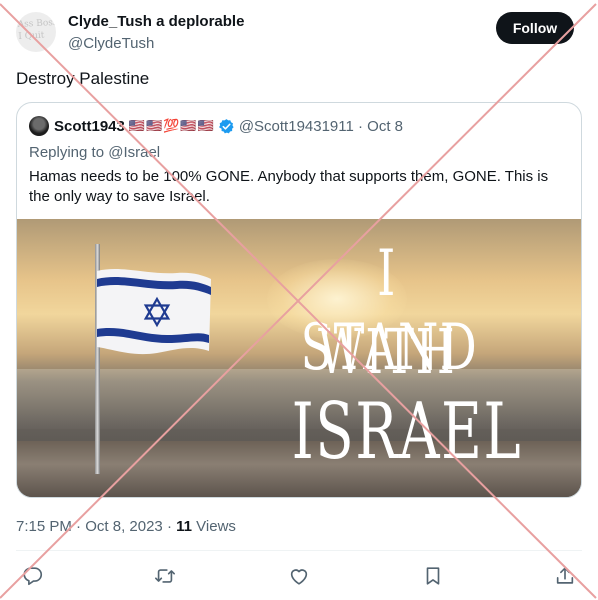  I want to click on bookmark-button, so click(434, 577).